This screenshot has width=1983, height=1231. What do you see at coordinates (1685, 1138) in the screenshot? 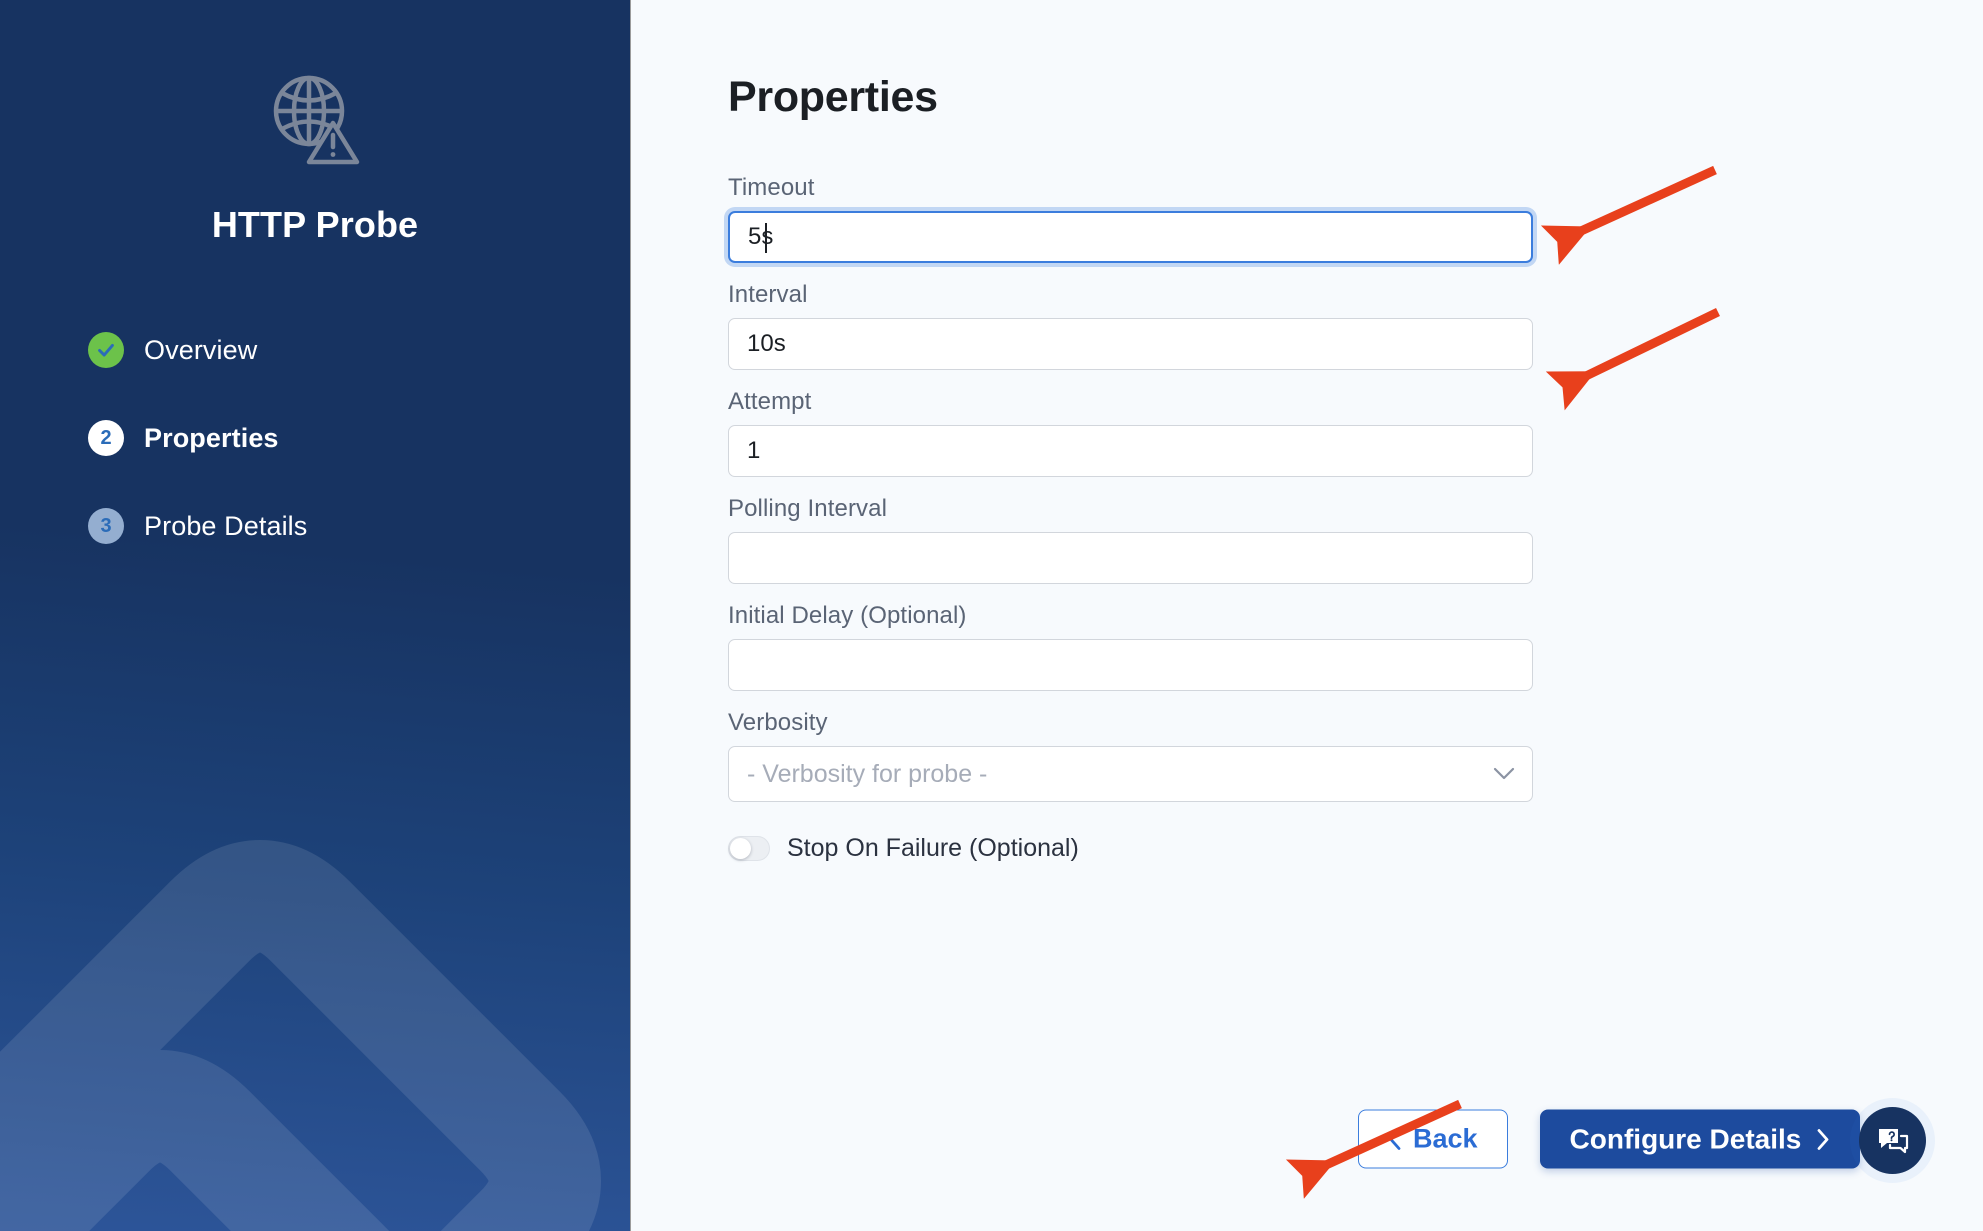
I see `configure-details-button-label: Configure Details` at bounding box center [1685, 1138].